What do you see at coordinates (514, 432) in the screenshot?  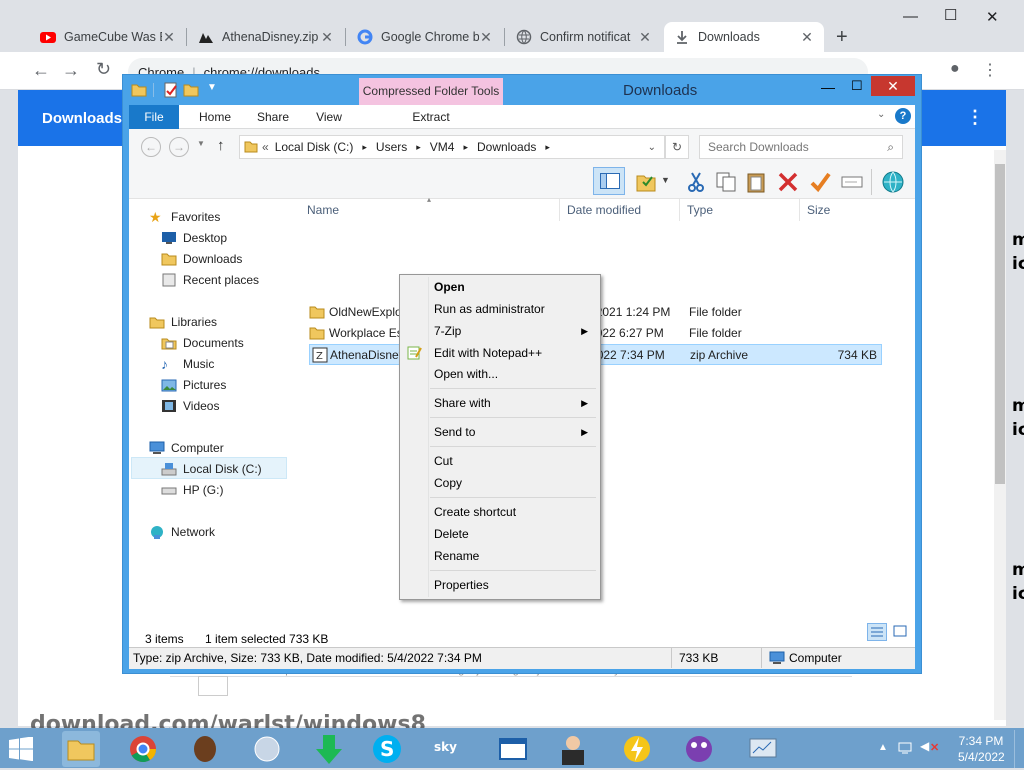 I see `menu-item-send-to: Send to ▶` at bounding box center [514, 432].